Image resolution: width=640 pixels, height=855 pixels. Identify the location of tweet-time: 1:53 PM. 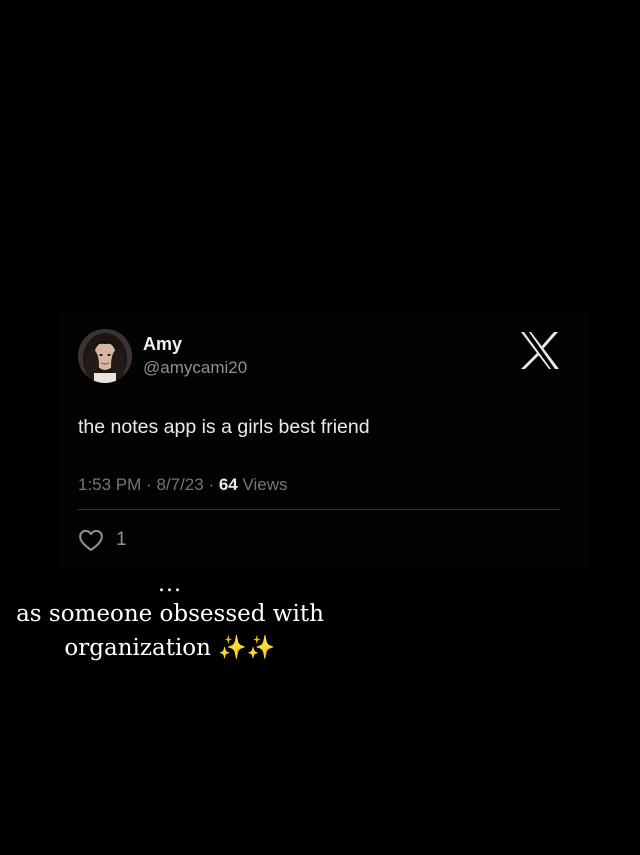
(109, 484).